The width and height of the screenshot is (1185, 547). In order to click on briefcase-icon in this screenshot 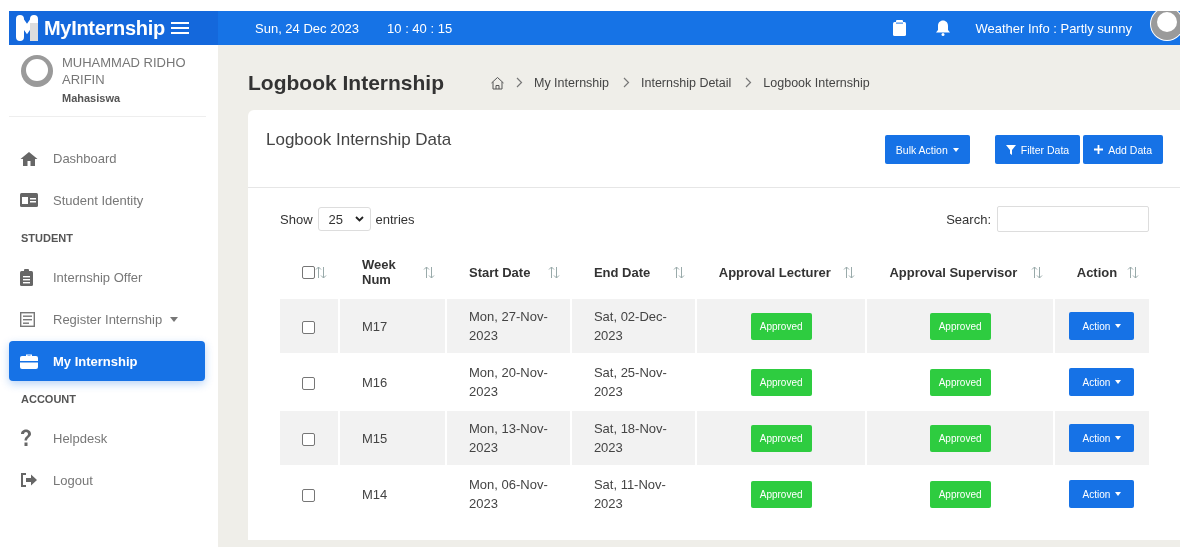, I will do `click(29, 361)`.